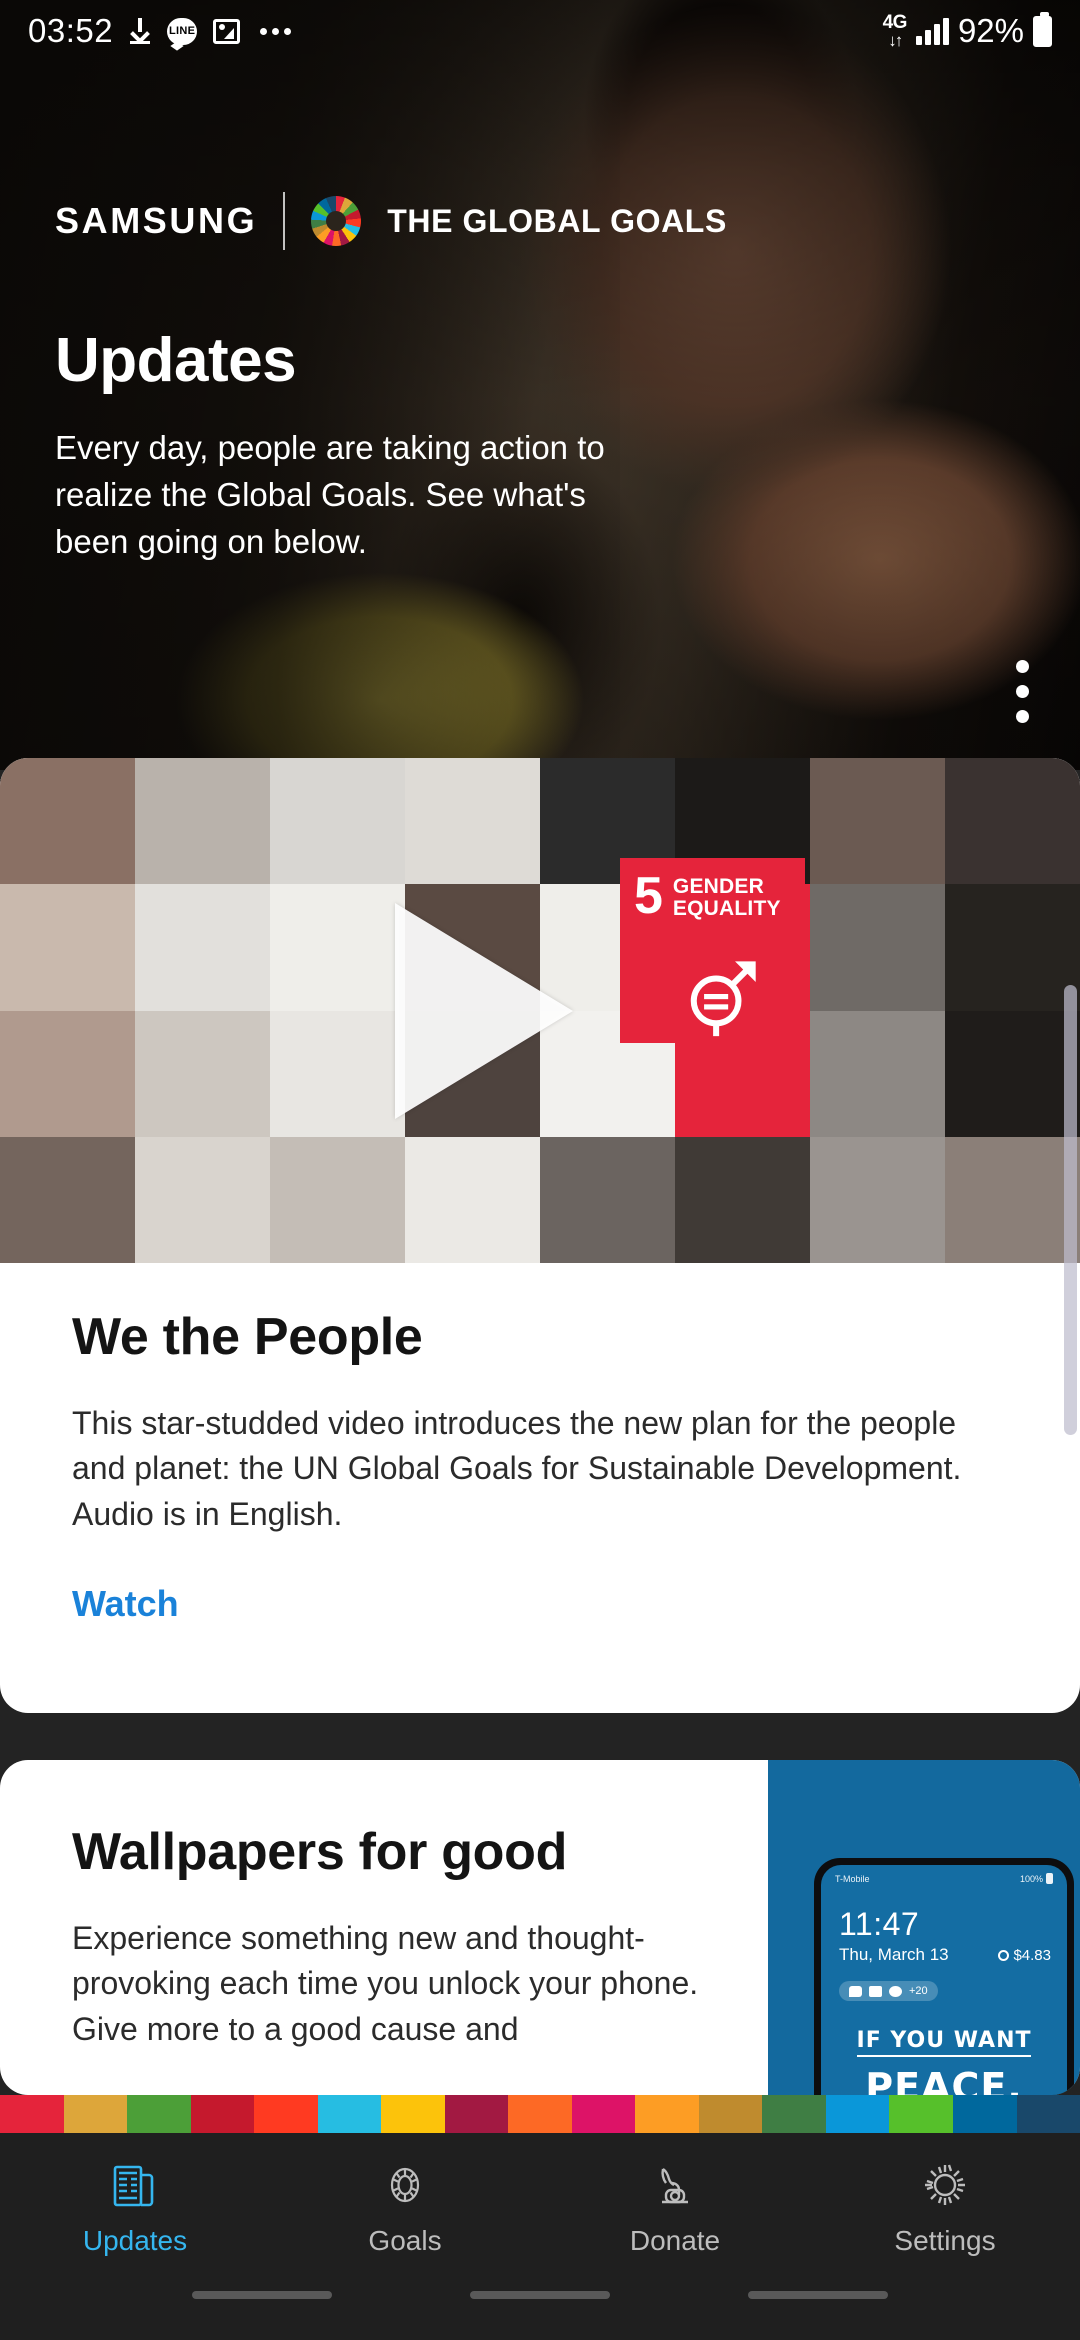 This screenshot has height=2340, width=1080. Describe the element at coordinates (182, 31) in the screenshot. I see `line-icon: LINE` at that location.